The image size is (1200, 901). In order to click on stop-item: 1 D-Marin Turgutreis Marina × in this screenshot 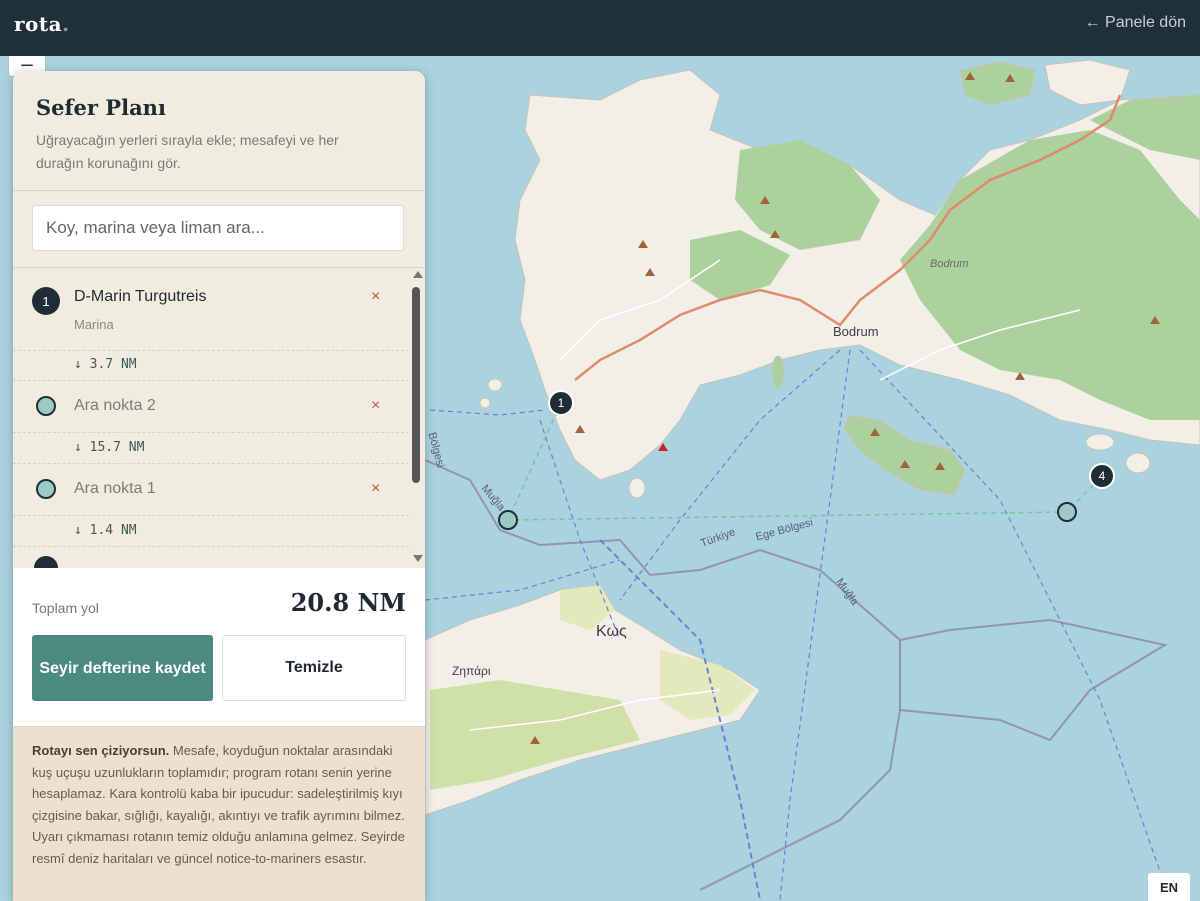, I will do `click(211, 309)`.